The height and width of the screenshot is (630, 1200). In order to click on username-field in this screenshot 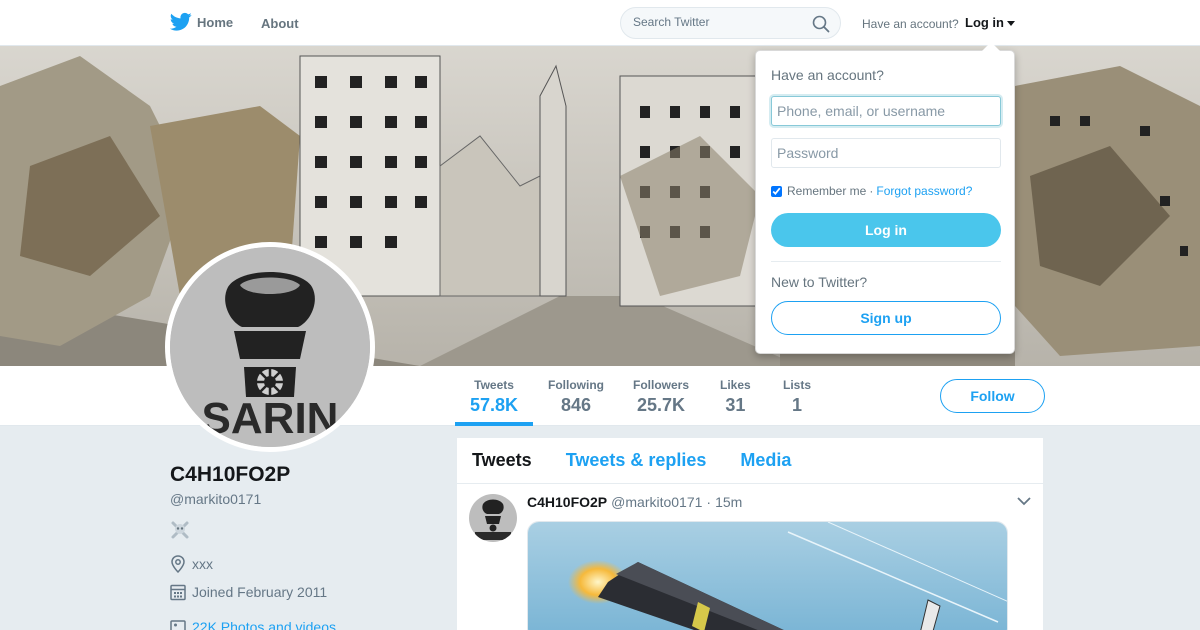, I will do `click(886, 111)`.